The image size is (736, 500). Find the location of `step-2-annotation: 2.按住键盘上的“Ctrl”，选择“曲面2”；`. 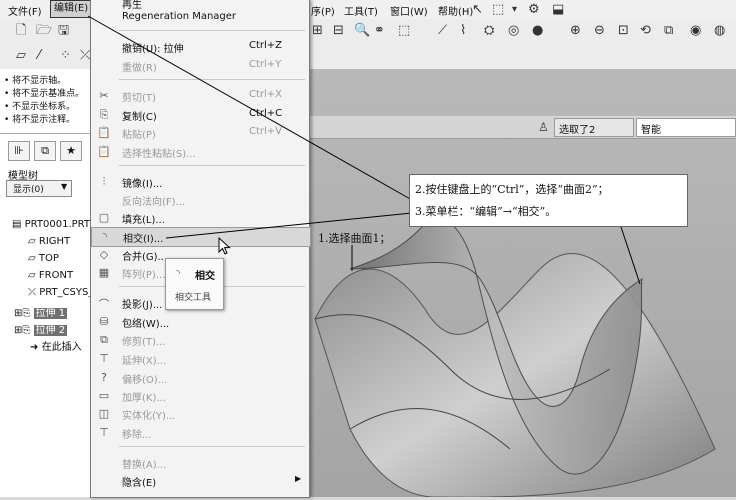

step-2-annotation: 2.按住键盘上的“Ctrl”，选择“曲面2”； is located at coordinates (512, 189).